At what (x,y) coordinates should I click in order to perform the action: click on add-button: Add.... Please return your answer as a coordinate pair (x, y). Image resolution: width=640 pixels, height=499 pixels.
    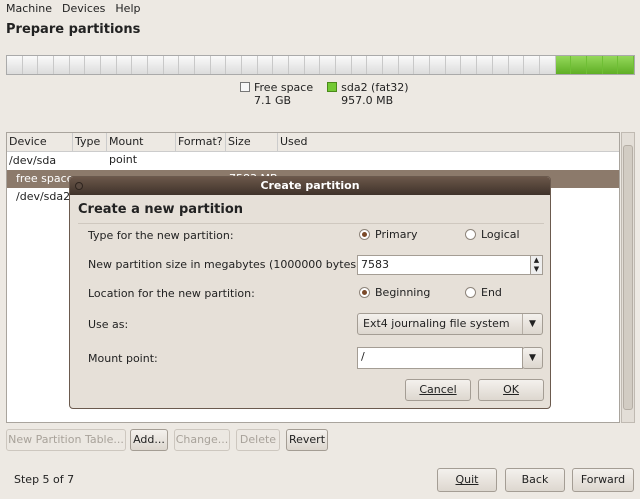
    Looking at the image, I should click on (149, 440).